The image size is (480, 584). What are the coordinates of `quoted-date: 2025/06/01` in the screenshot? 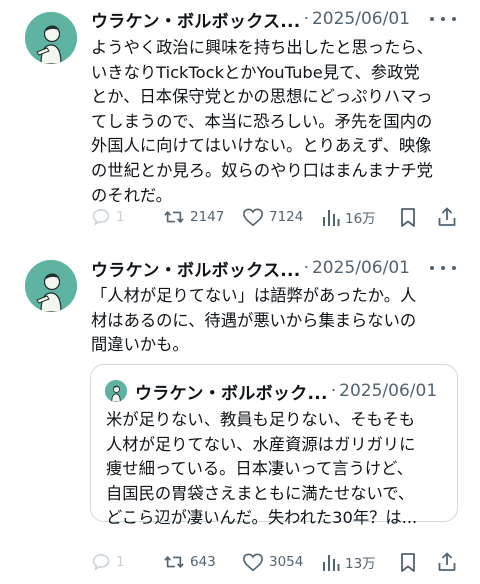 It's located at (388, 391).